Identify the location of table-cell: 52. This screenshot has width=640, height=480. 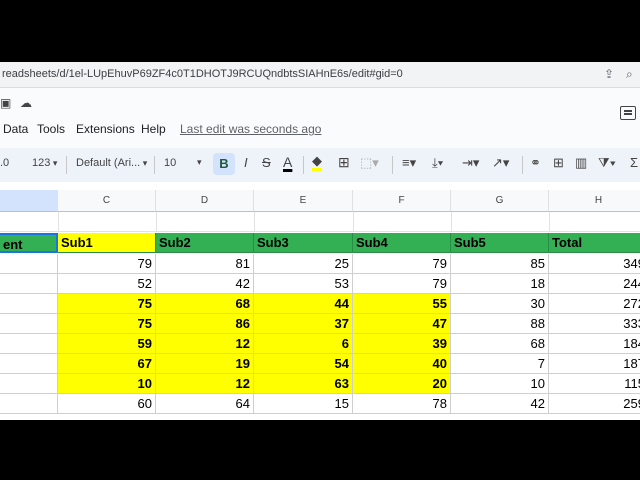
(107, 284).